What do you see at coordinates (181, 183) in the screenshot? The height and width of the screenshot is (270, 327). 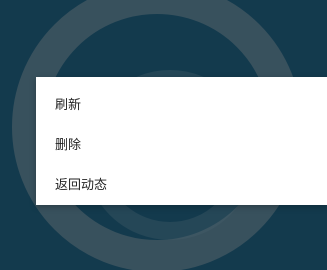 I see `menu-item-back-to-feed: 返回动态` at bounding box center [181, 183].